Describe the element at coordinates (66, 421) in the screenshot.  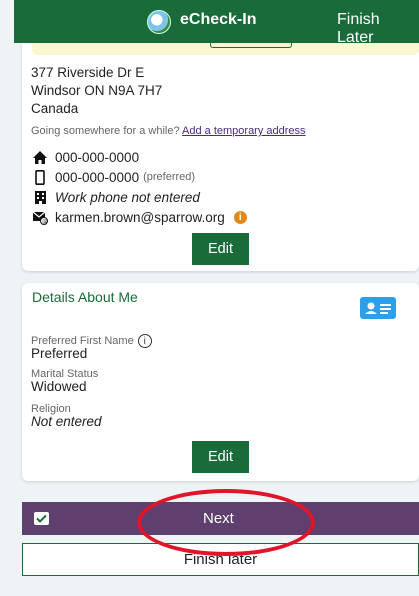
I see `religion-value: Not entered` at that location.